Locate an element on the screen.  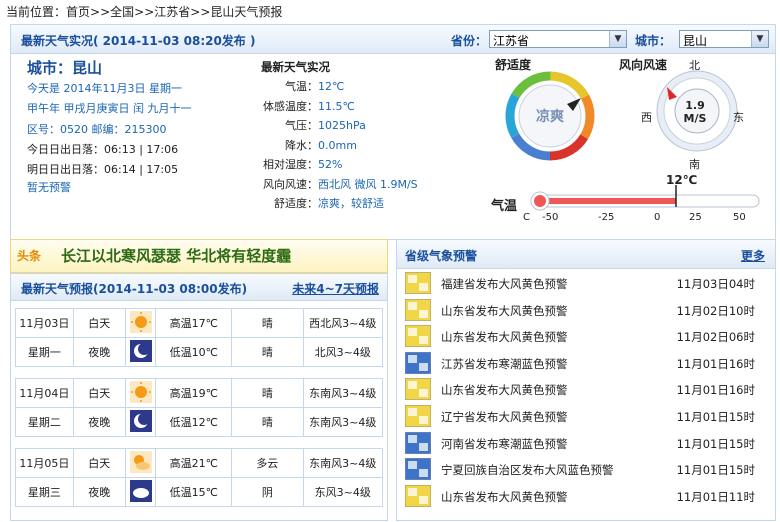
forecast-day: 11月03日 白天 高温17℃ 晴西北风3~4级 星期一 夜晚 低温10℃ 晴北风3~4级 is located at coordinates (199, 337).